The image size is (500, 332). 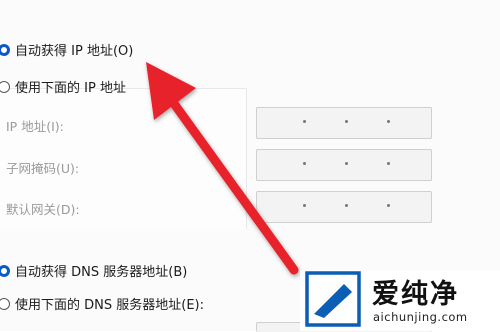 I want to click on brand-name-cn: 爱纯净, so click(x=415, y=294).